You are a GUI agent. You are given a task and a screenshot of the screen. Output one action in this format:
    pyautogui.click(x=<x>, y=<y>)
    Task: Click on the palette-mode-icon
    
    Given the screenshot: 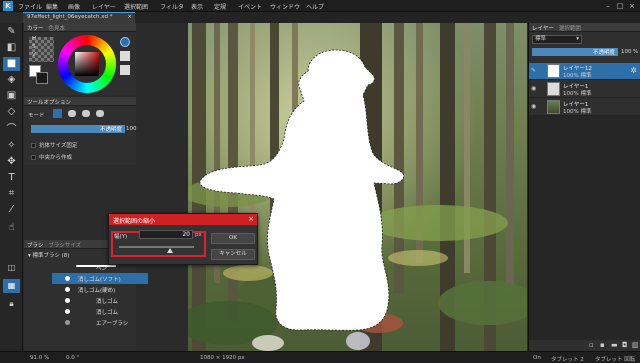 What is the action you would take?
    pyautogui.click(x=125, y=70)
    